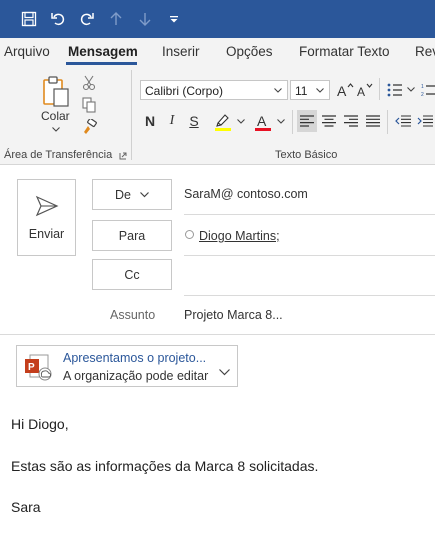 The image size is (435, 554). What do you see at coordinates (422, 87) in the screenshot?
I see `svg-text: 1` at bounding box center [422, 87].